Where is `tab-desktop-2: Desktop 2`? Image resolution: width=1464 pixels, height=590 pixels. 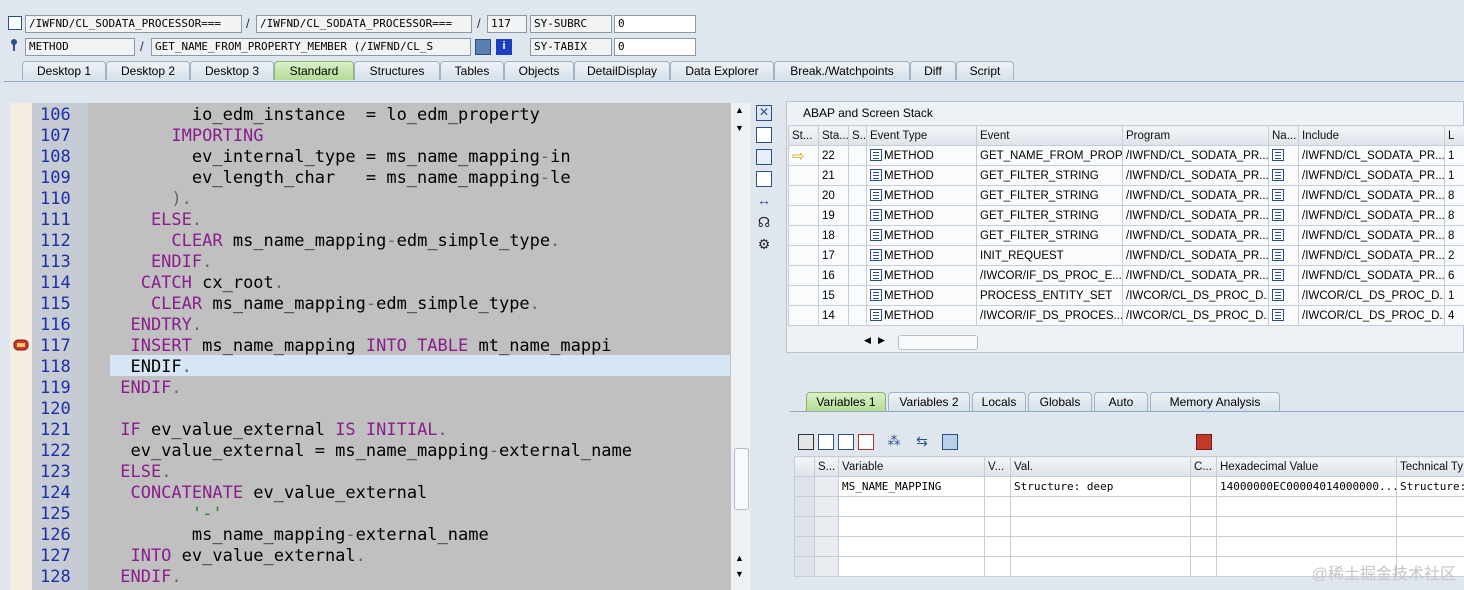
tab-desktop-2: Desktop 2 is located at coordinates (148, 70).